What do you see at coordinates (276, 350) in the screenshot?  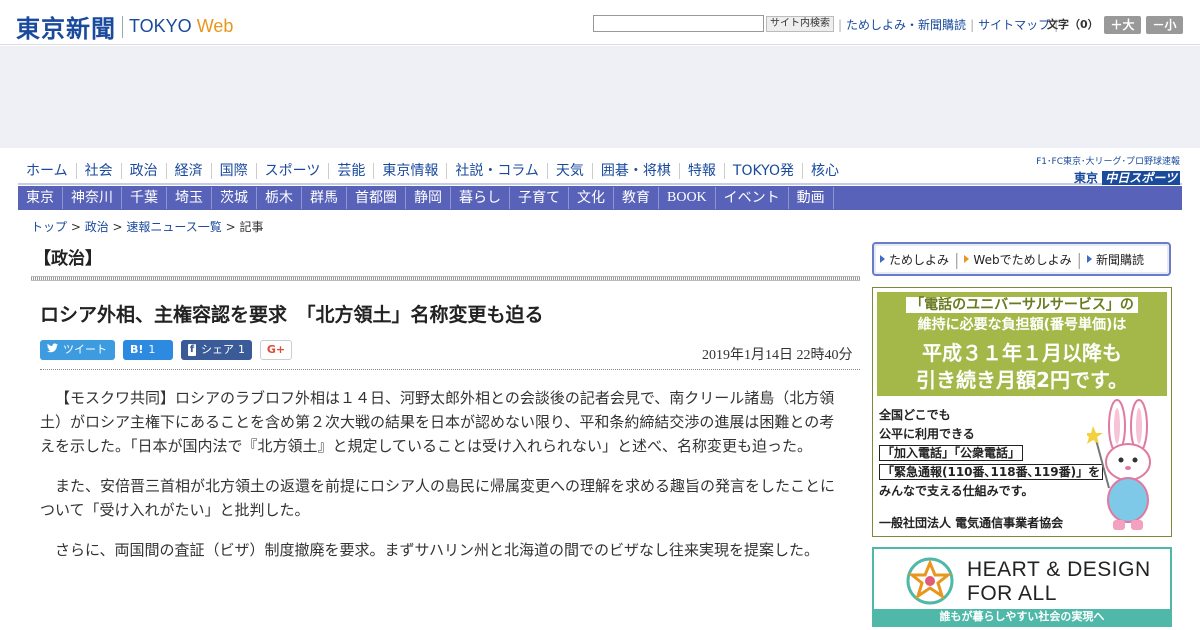 I see `google-plus-button: G+` at bounding box center [276, 350].